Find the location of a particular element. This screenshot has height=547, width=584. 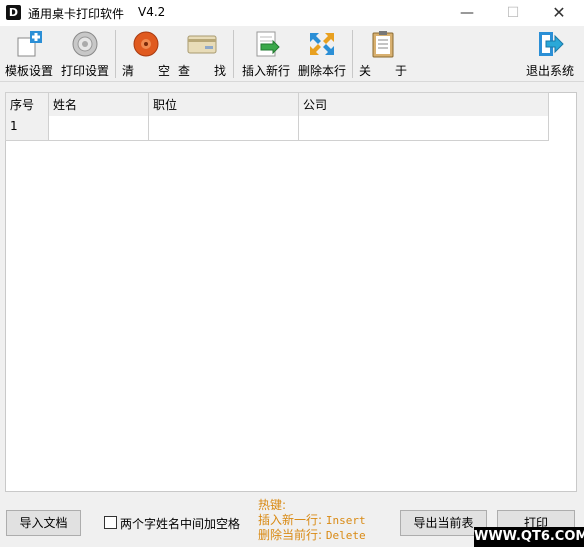

column-header-position: 职位 is located at coordinates (224, 104).